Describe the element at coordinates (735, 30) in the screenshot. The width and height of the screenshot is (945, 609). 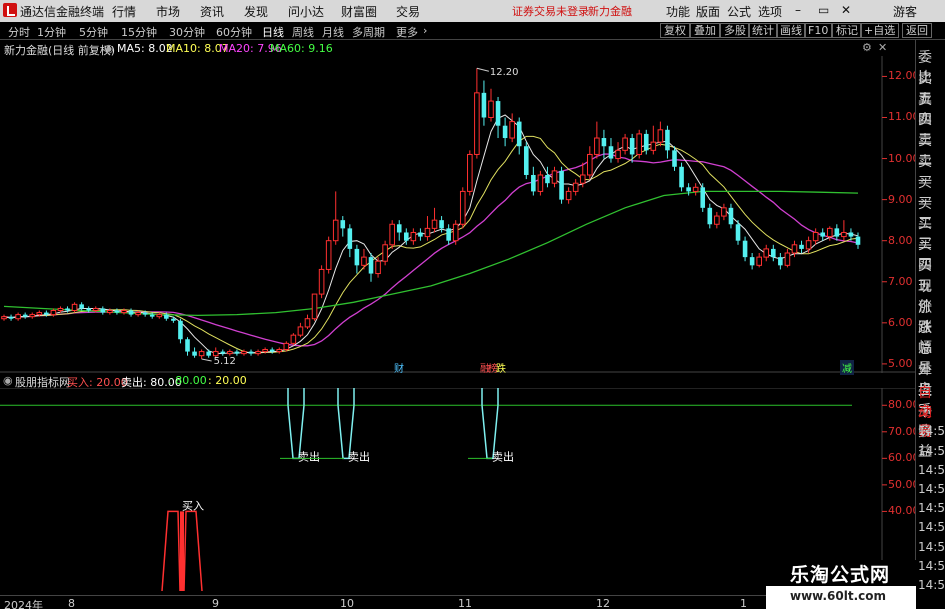
I see `multi-stock-button: 多股` at that location.